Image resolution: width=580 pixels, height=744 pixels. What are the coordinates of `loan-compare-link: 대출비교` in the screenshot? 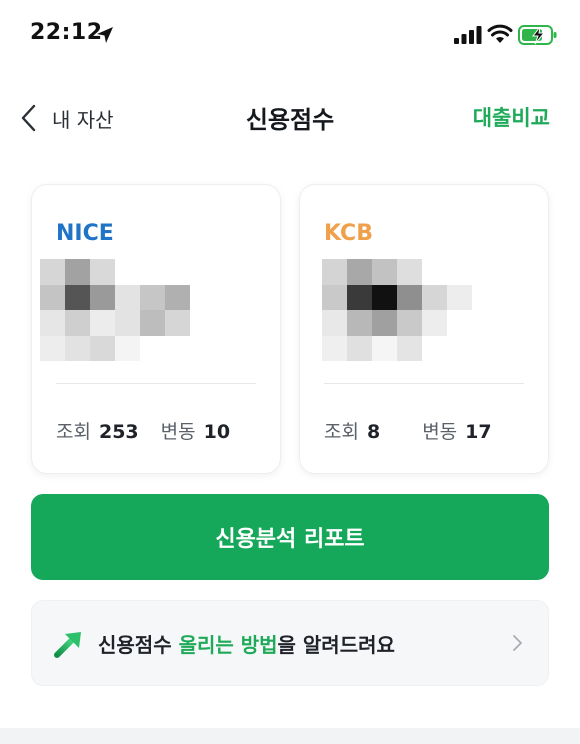 It's located at (511, 117).